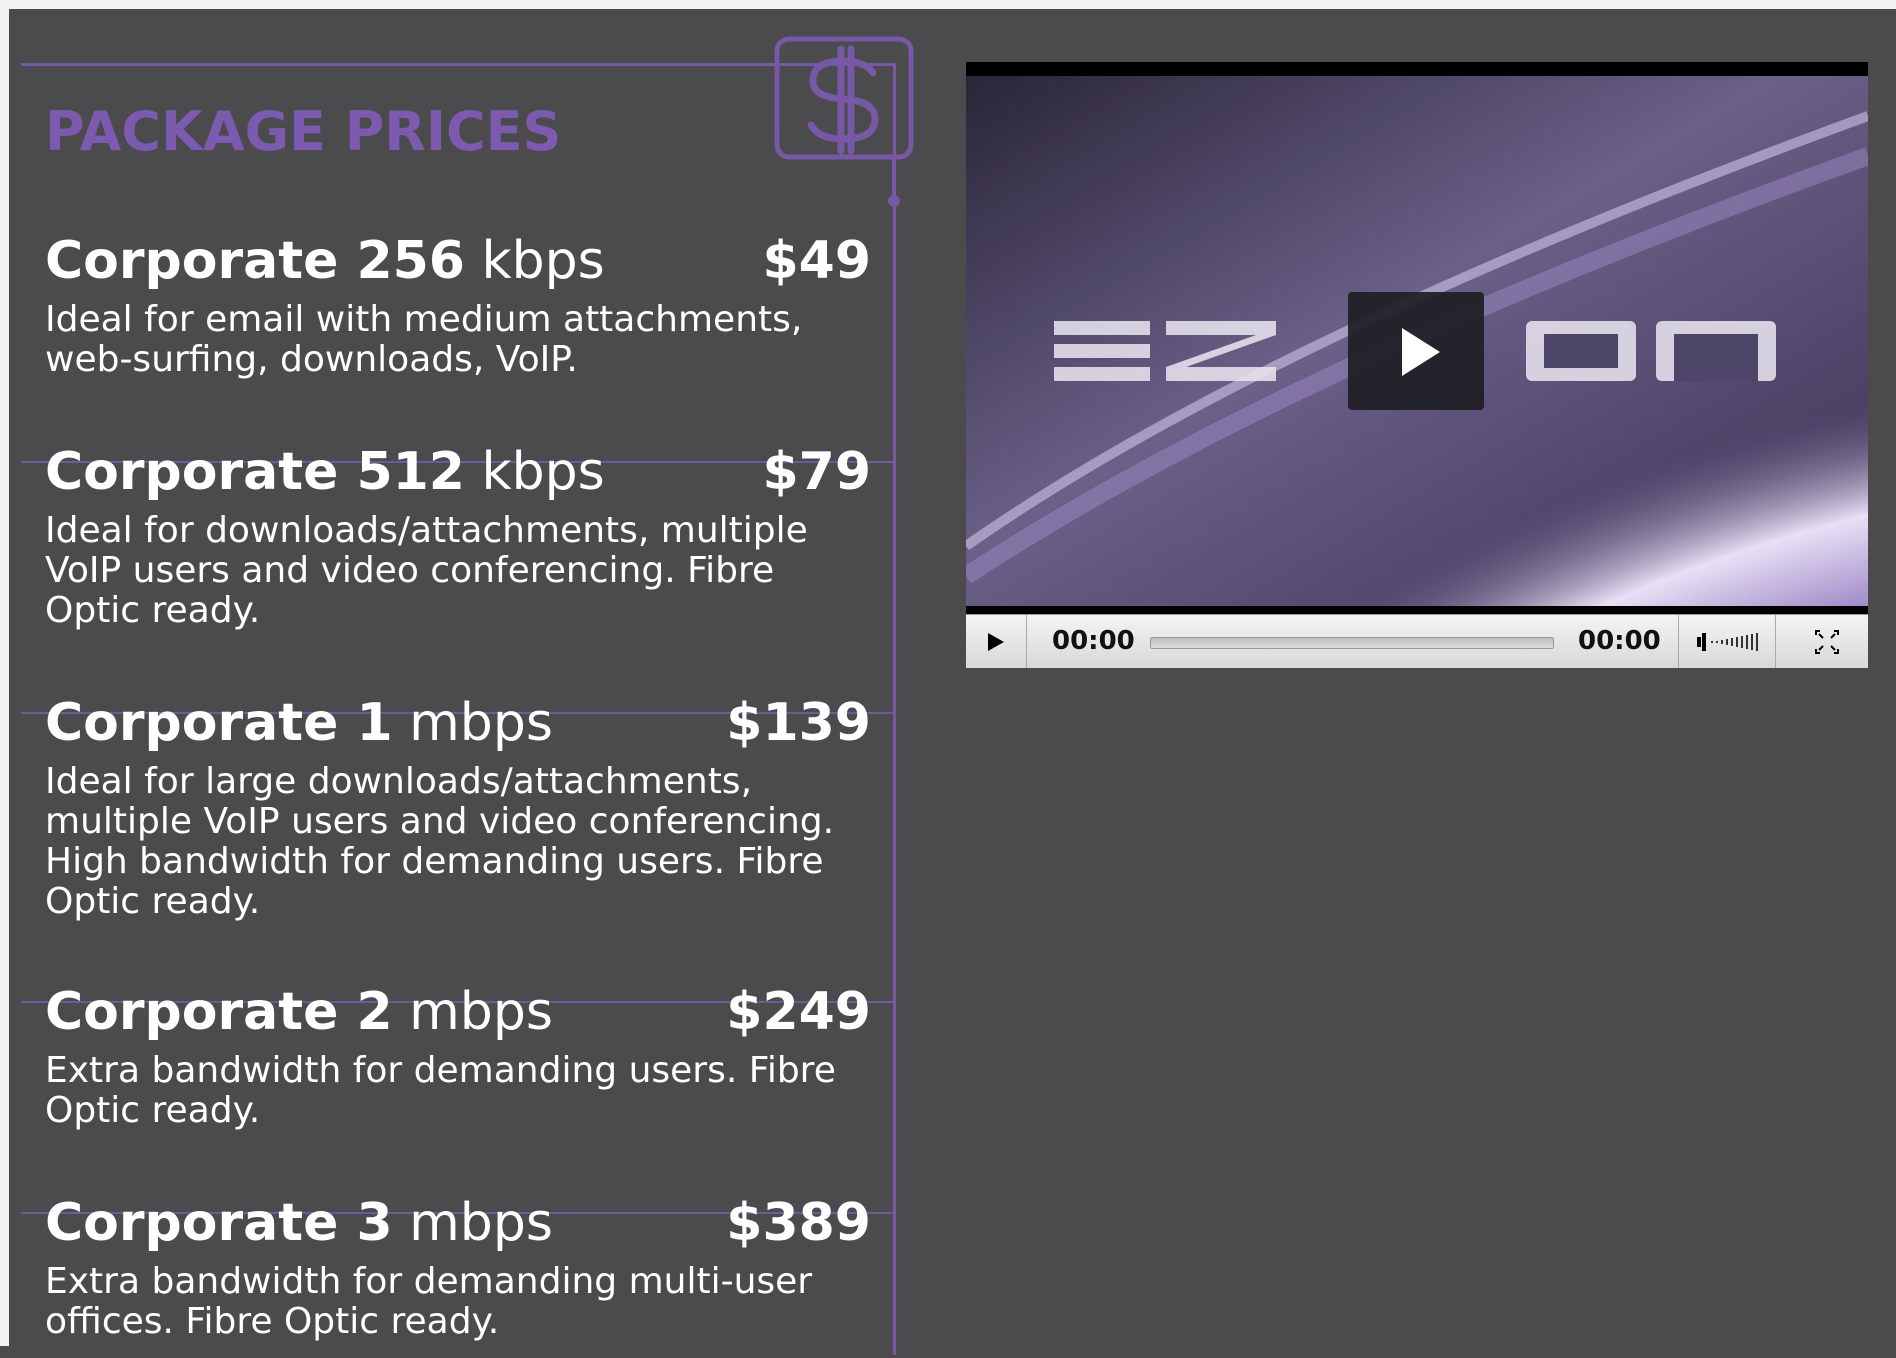 The width and height of the screenshot is (1896, 1358). I want to click on volume-icon, so click(1727, 642).